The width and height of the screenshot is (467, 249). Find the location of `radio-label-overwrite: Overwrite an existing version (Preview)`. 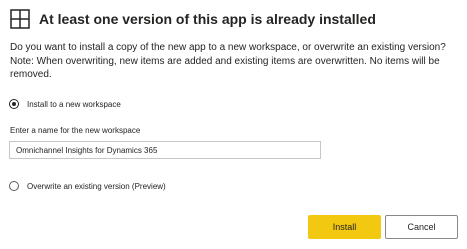

radio-label-overwrite: Overwrite an existing version (Preview) is located at coordinates (96, 186).